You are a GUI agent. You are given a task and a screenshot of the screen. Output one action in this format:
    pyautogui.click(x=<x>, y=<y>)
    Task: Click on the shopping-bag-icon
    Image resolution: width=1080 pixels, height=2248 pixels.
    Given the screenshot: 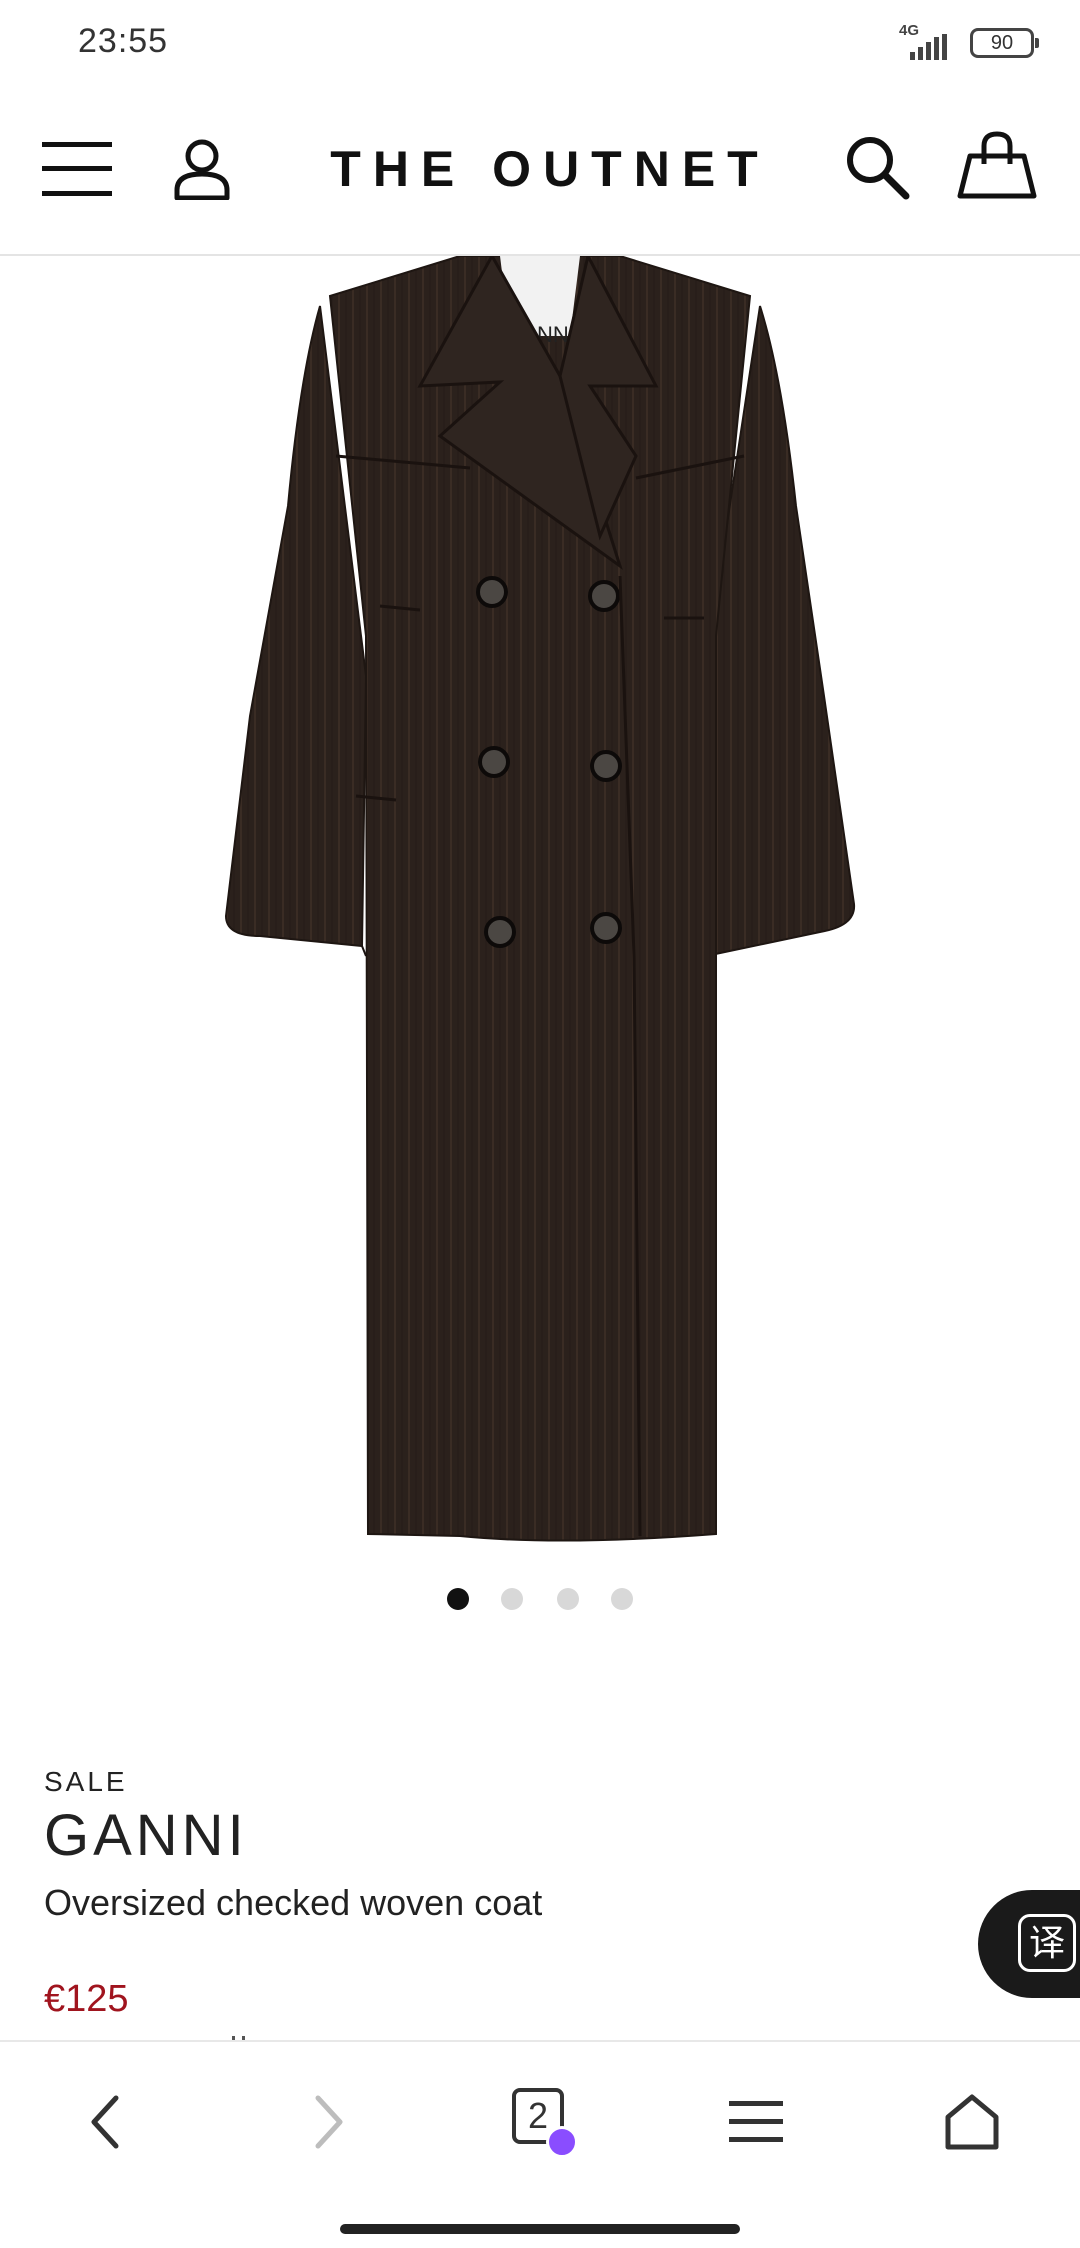 What is the action you would take?
    pyautogui.click(x=997, y=166)
    